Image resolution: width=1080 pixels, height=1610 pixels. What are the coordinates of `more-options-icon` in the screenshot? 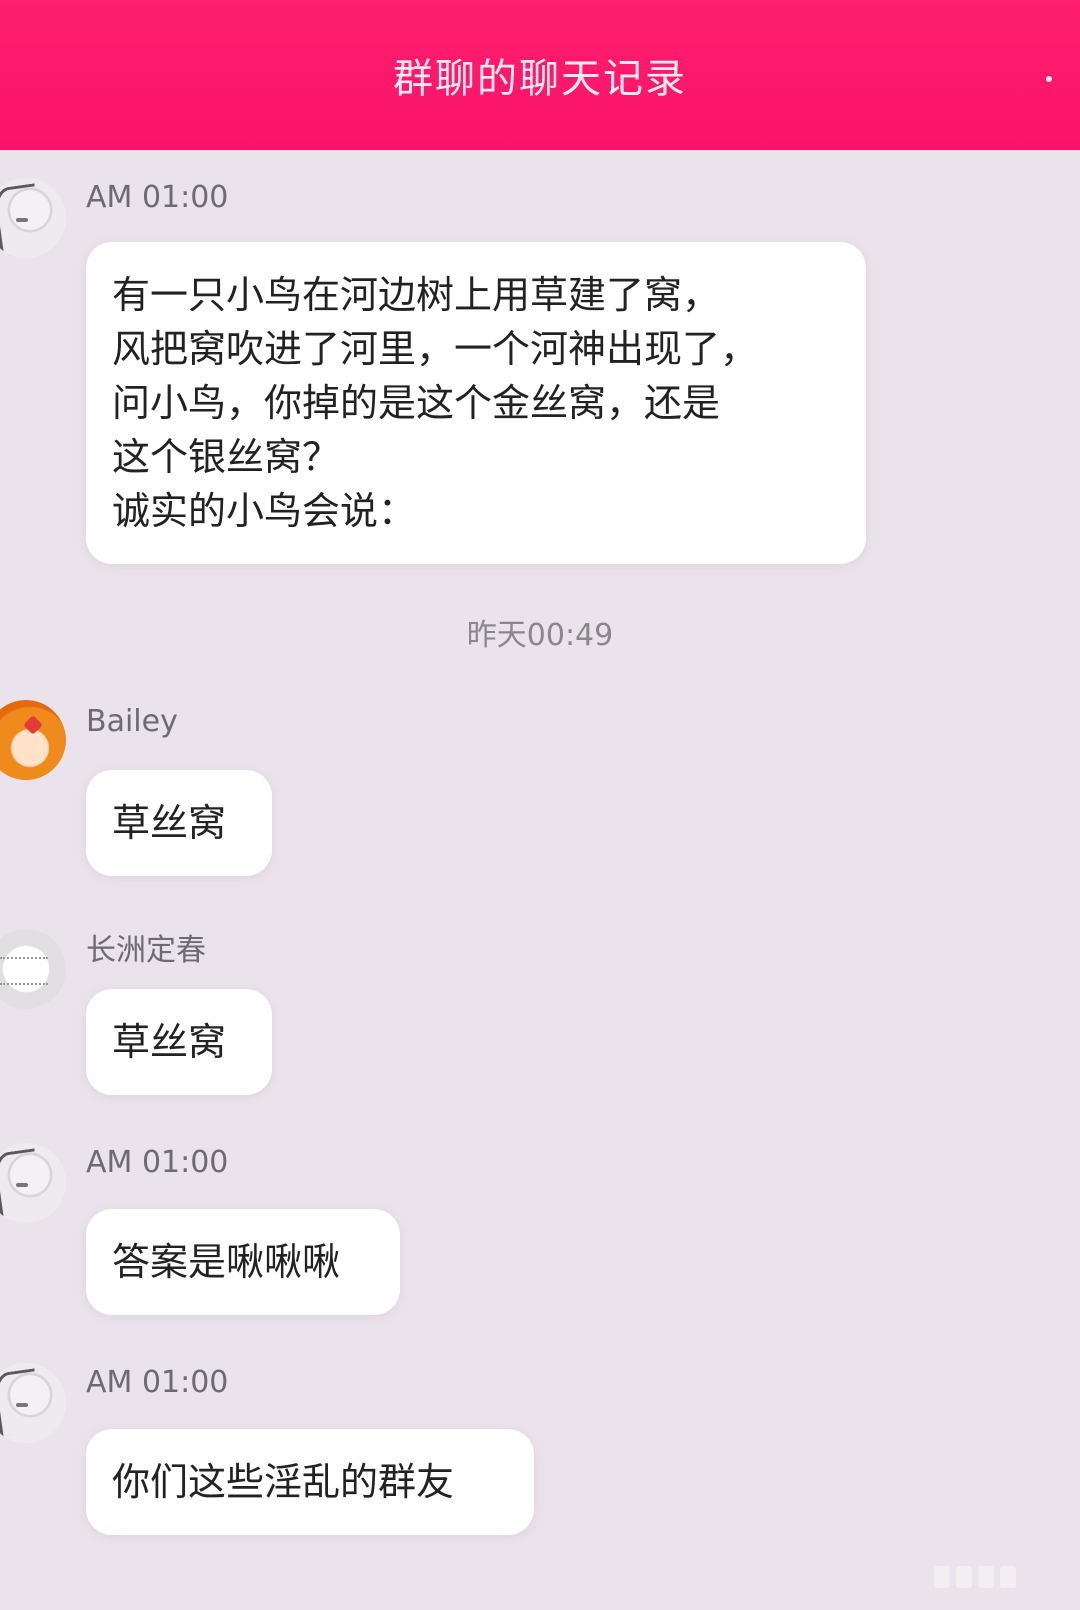 It's located at (1049, 79).